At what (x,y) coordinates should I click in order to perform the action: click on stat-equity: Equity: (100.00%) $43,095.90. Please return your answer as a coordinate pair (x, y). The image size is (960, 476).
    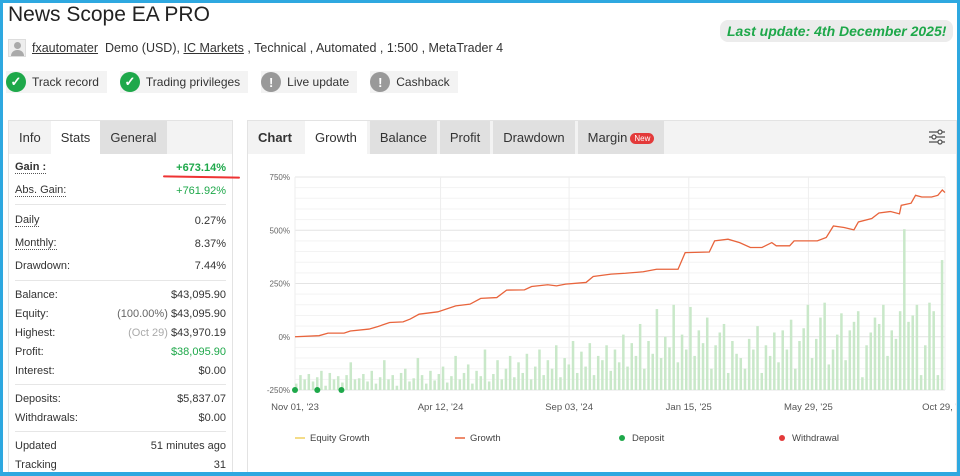
    Looking at the image, I should click on (120, 313).